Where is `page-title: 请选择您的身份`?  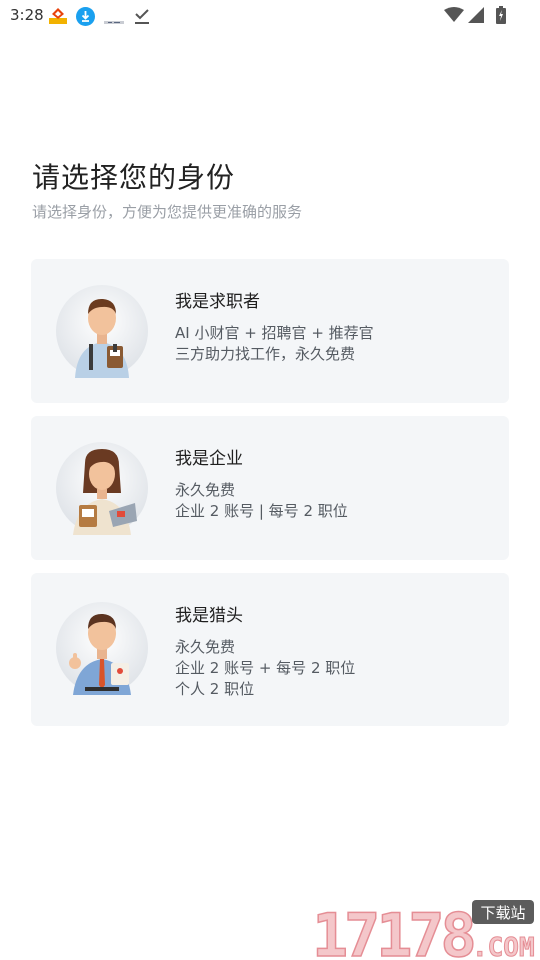 page-title: 请选择您的身份 is located at coordinates (134, 177).